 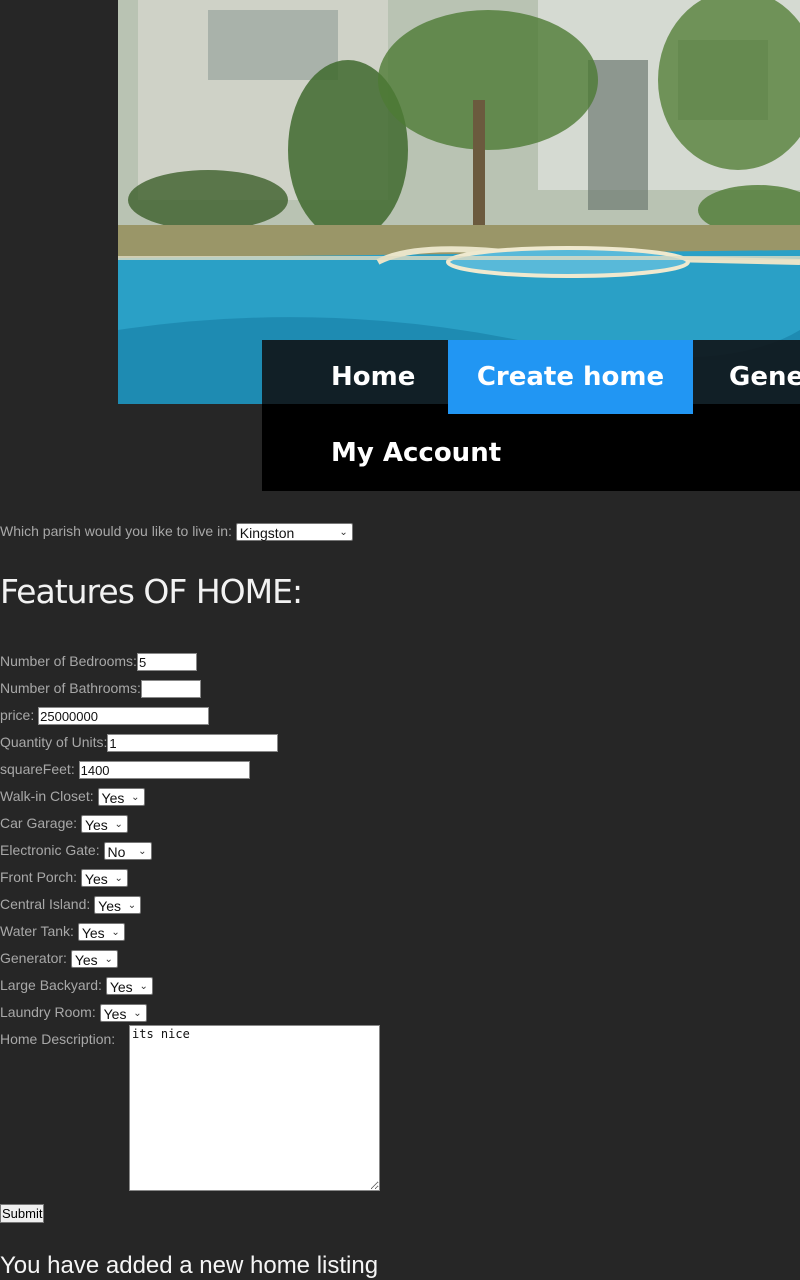 What do you see at coordinates (764, 377) in the screenshot?
I see `nav-general-link: Gene` at bounding box center [764, 377].